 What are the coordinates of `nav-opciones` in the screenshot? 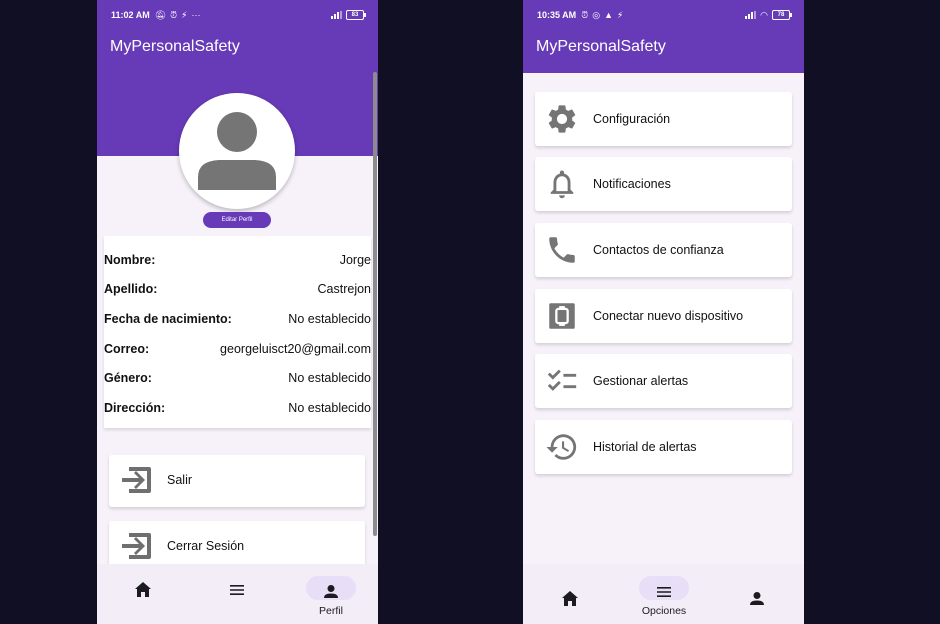 It's located at (237, 594).